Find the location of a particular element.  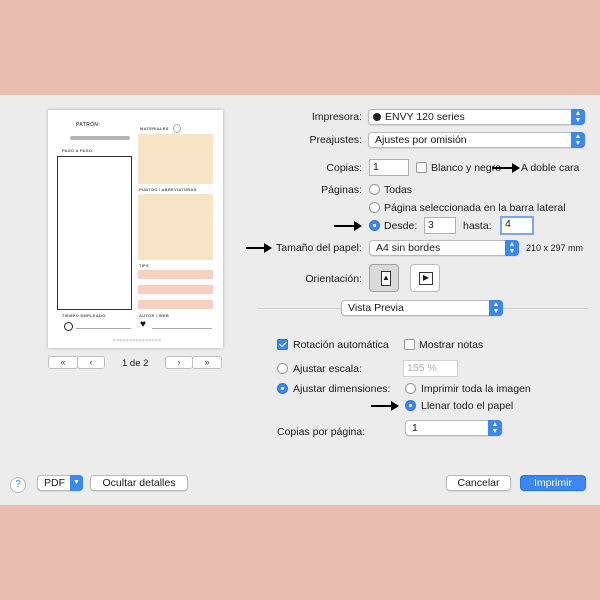

help-button: ? is located at coordinates (18, 485).